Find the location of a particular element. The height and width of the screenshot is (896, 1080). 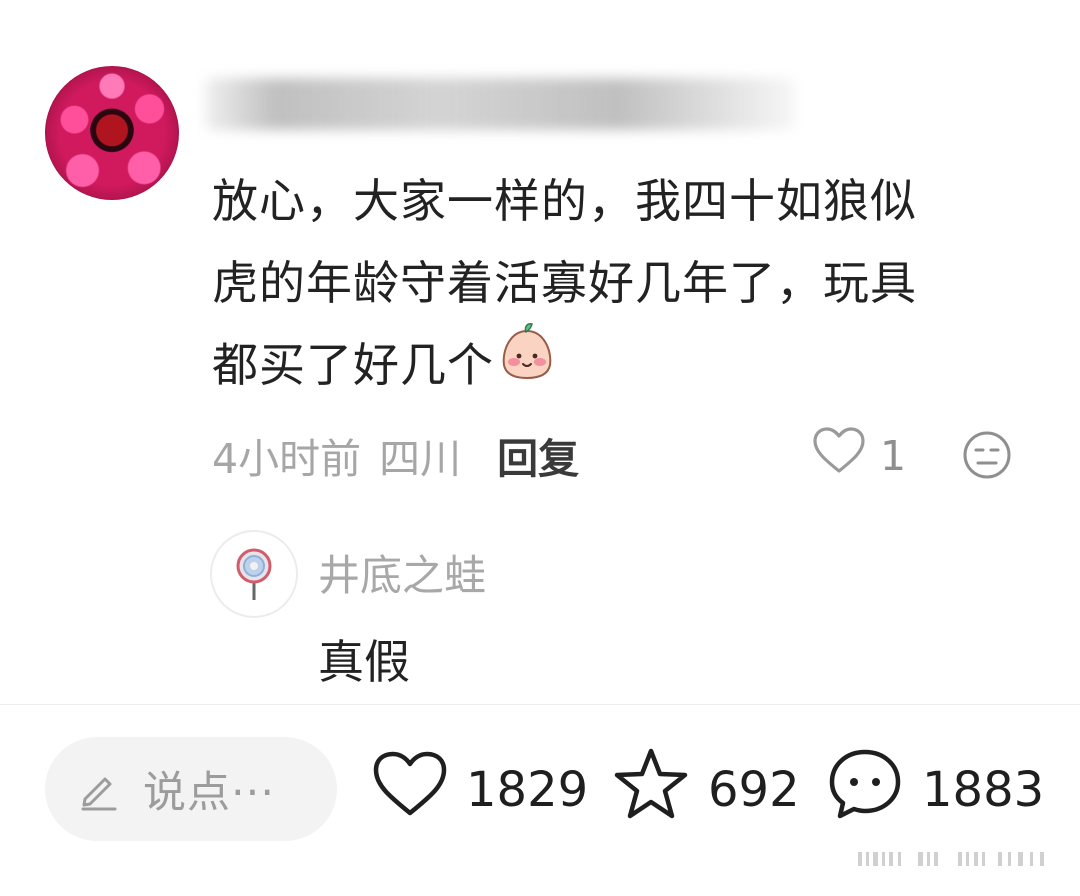

comment-meta: 4小时前 四川 回复 is located at coordinates (395, 455).